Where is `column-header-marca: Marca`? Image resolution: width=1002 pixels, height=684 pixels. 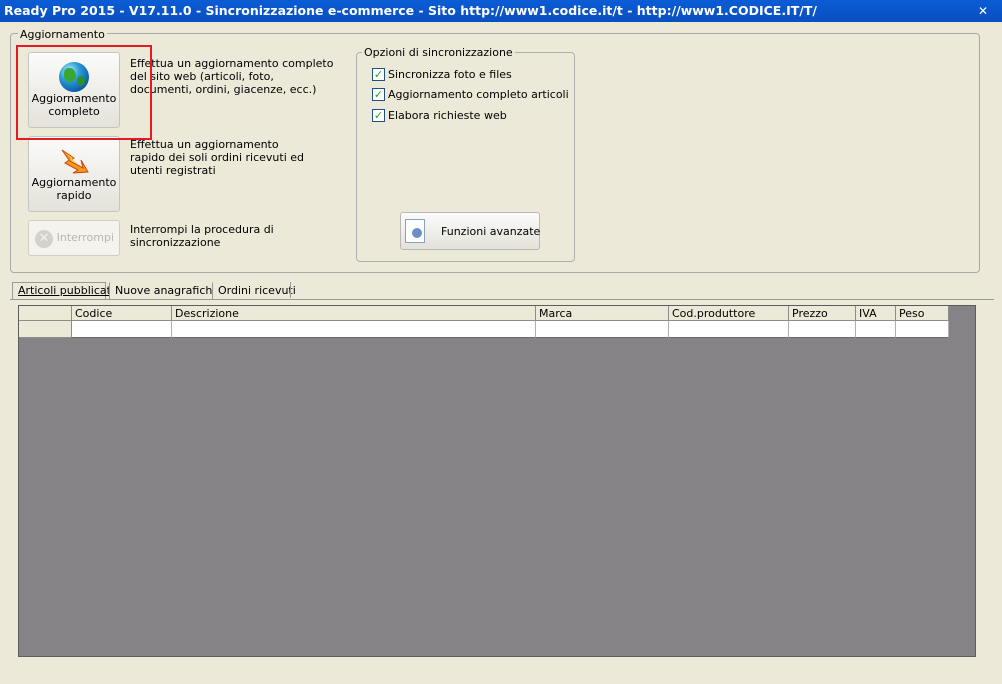
column-header-marca: Marca is located at coordinates (602, 313).